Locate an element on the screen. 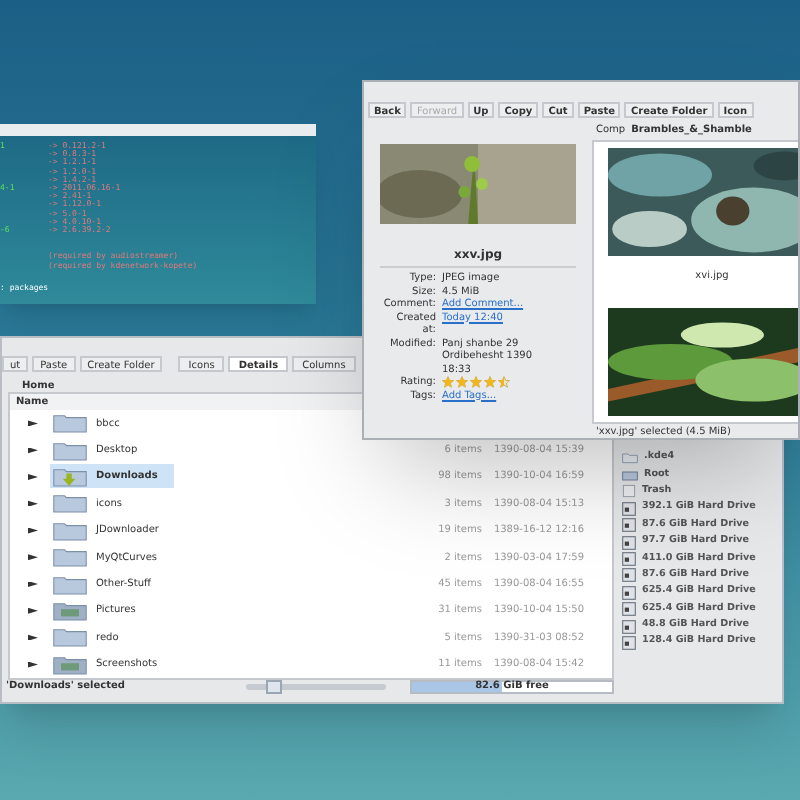  zoom-slider is located at coordinates (316, 686).